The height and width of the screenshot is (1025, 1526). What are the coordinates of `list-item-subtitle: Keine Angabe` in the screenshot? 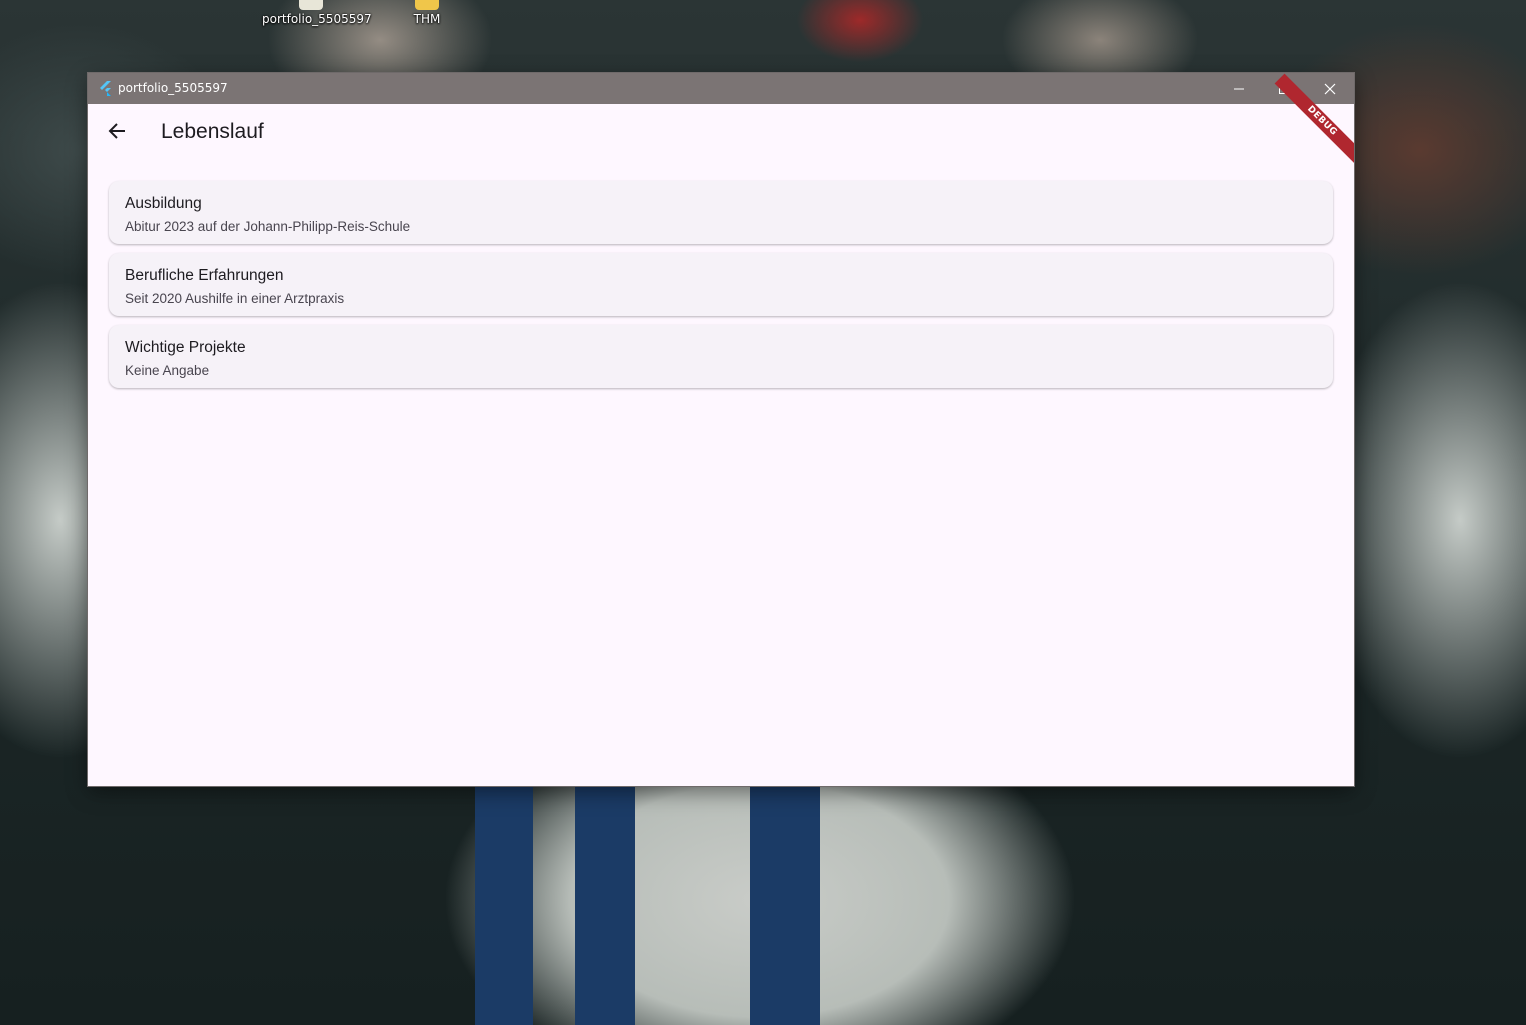 It's located at (167, 370).